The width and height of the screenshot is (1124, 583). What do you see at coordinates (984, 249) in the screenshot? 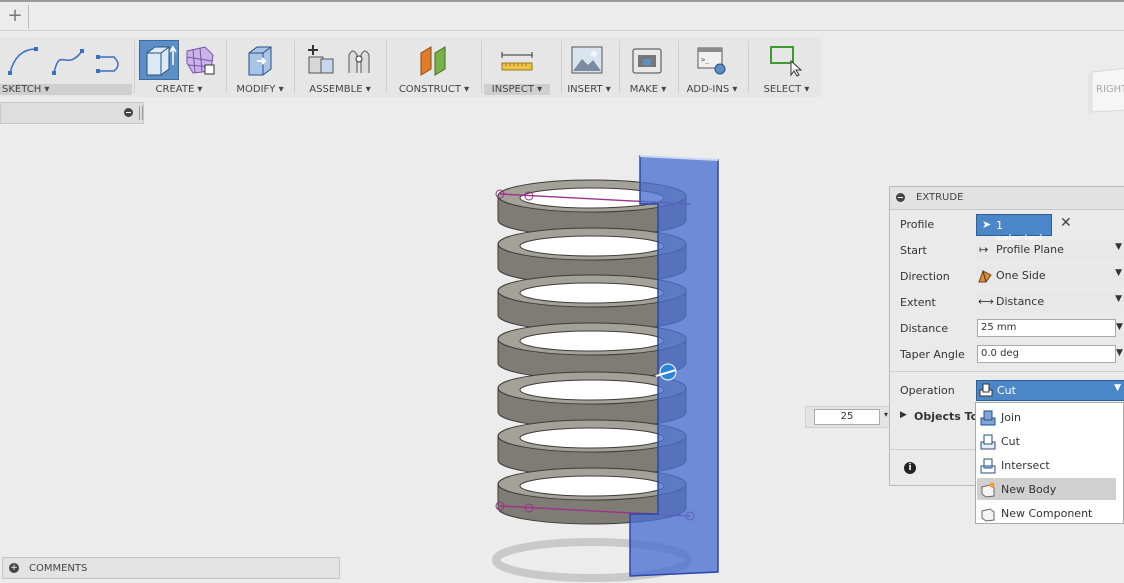
I see `profile-plane-icon: ↦` at bounding box center [984, 249].